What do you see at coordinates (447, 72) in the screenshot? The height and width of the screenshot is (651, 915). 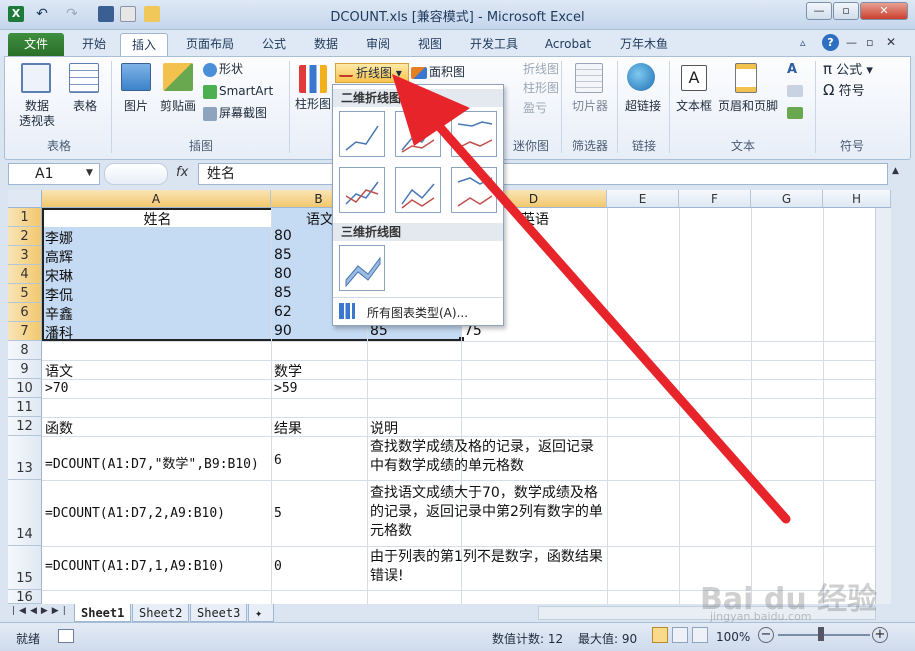 I see `area-chart-button: 面积图` at bounding box center [447, 72].